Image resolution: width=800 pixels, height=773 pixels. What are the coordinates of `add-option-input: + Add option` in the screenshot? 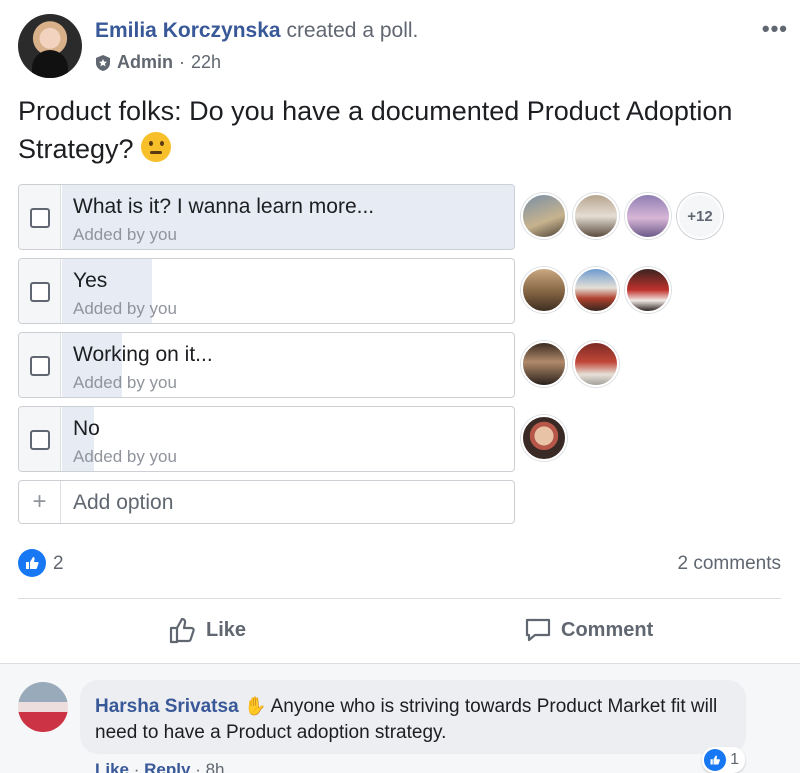 It's located at (266, 502).